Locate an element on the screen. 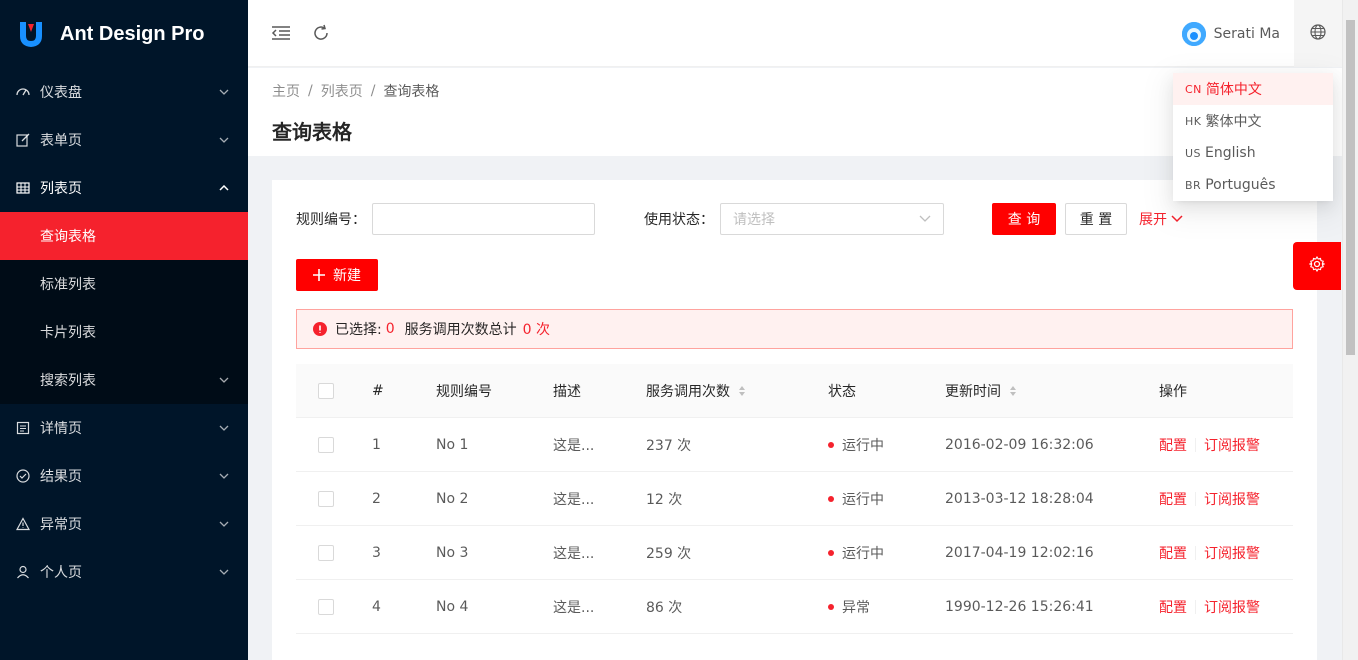 Image resolution: width=1358 pixels, height=660 pixels. row-index: 3 is located at coordinates (376, 552).